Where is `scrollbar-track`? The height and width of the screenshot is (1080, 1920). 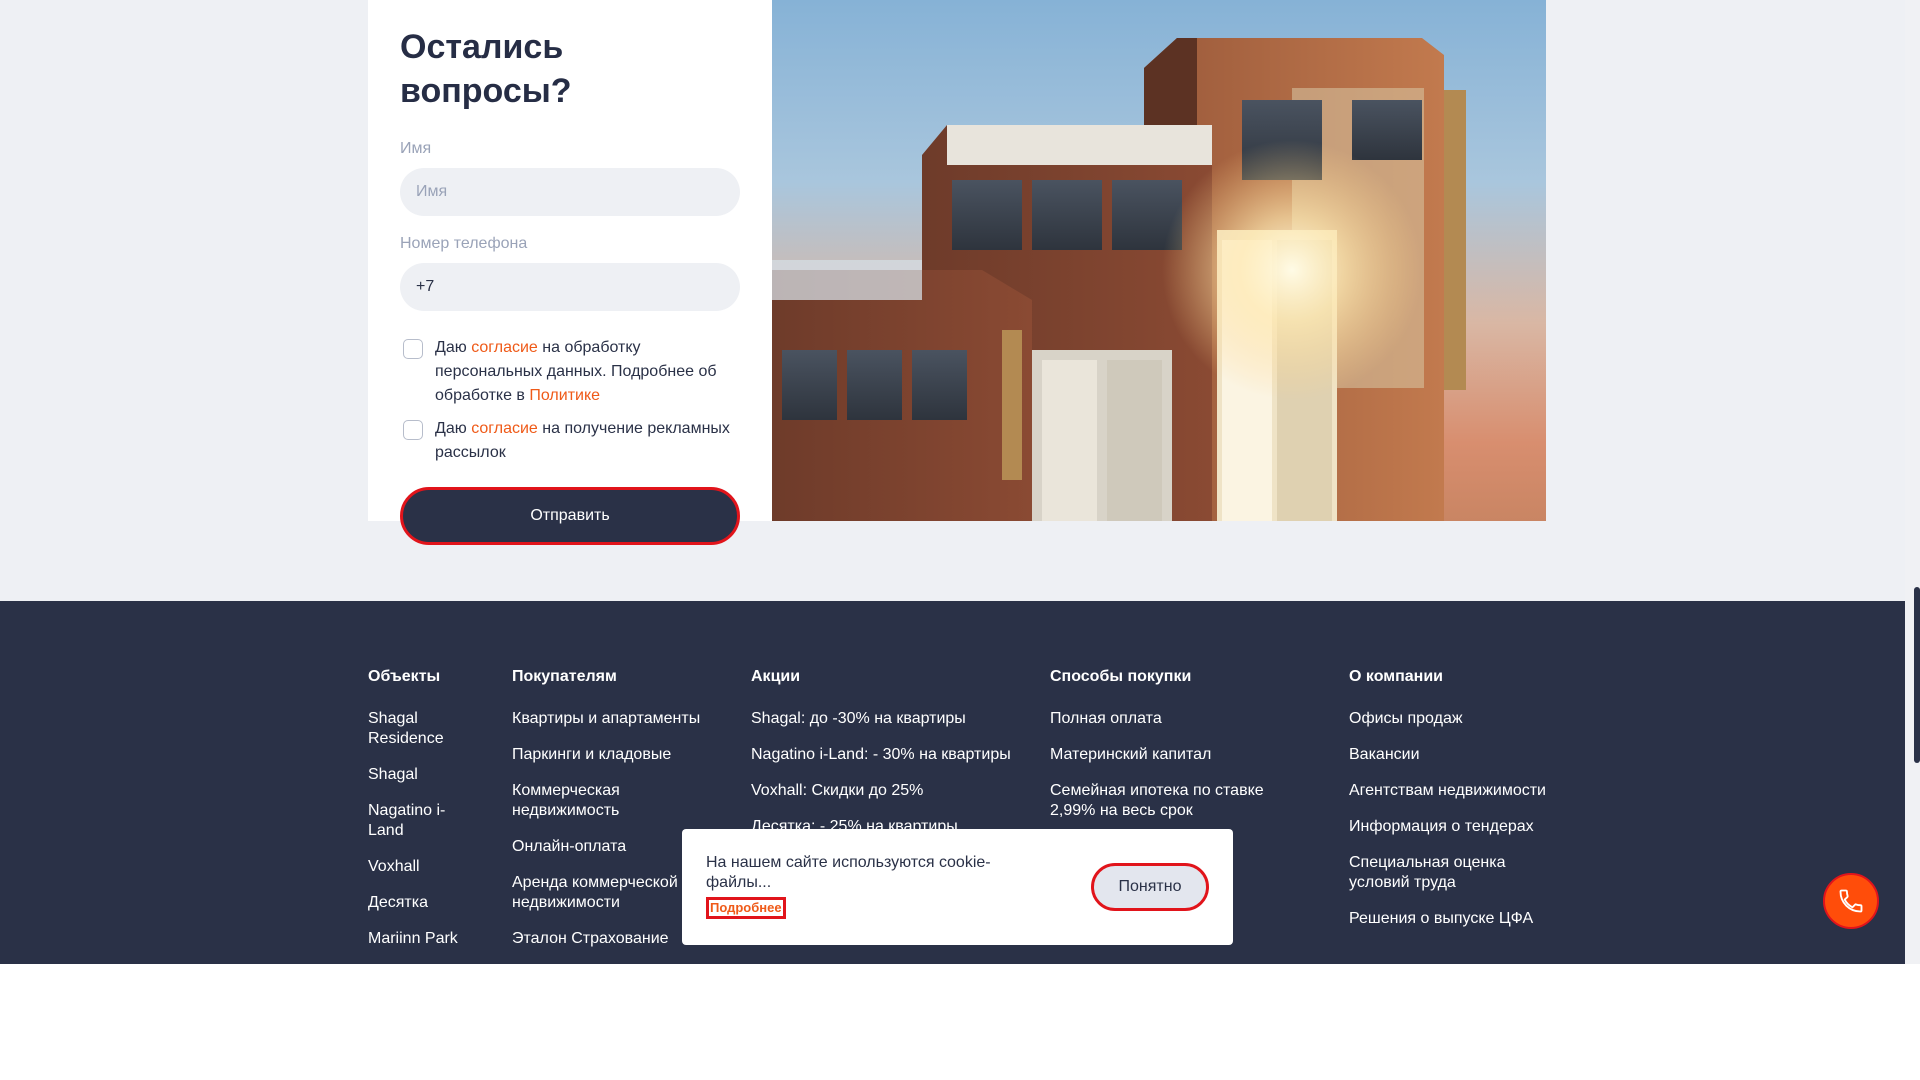
scrollbar-track is located at coordinates (1912, 482).